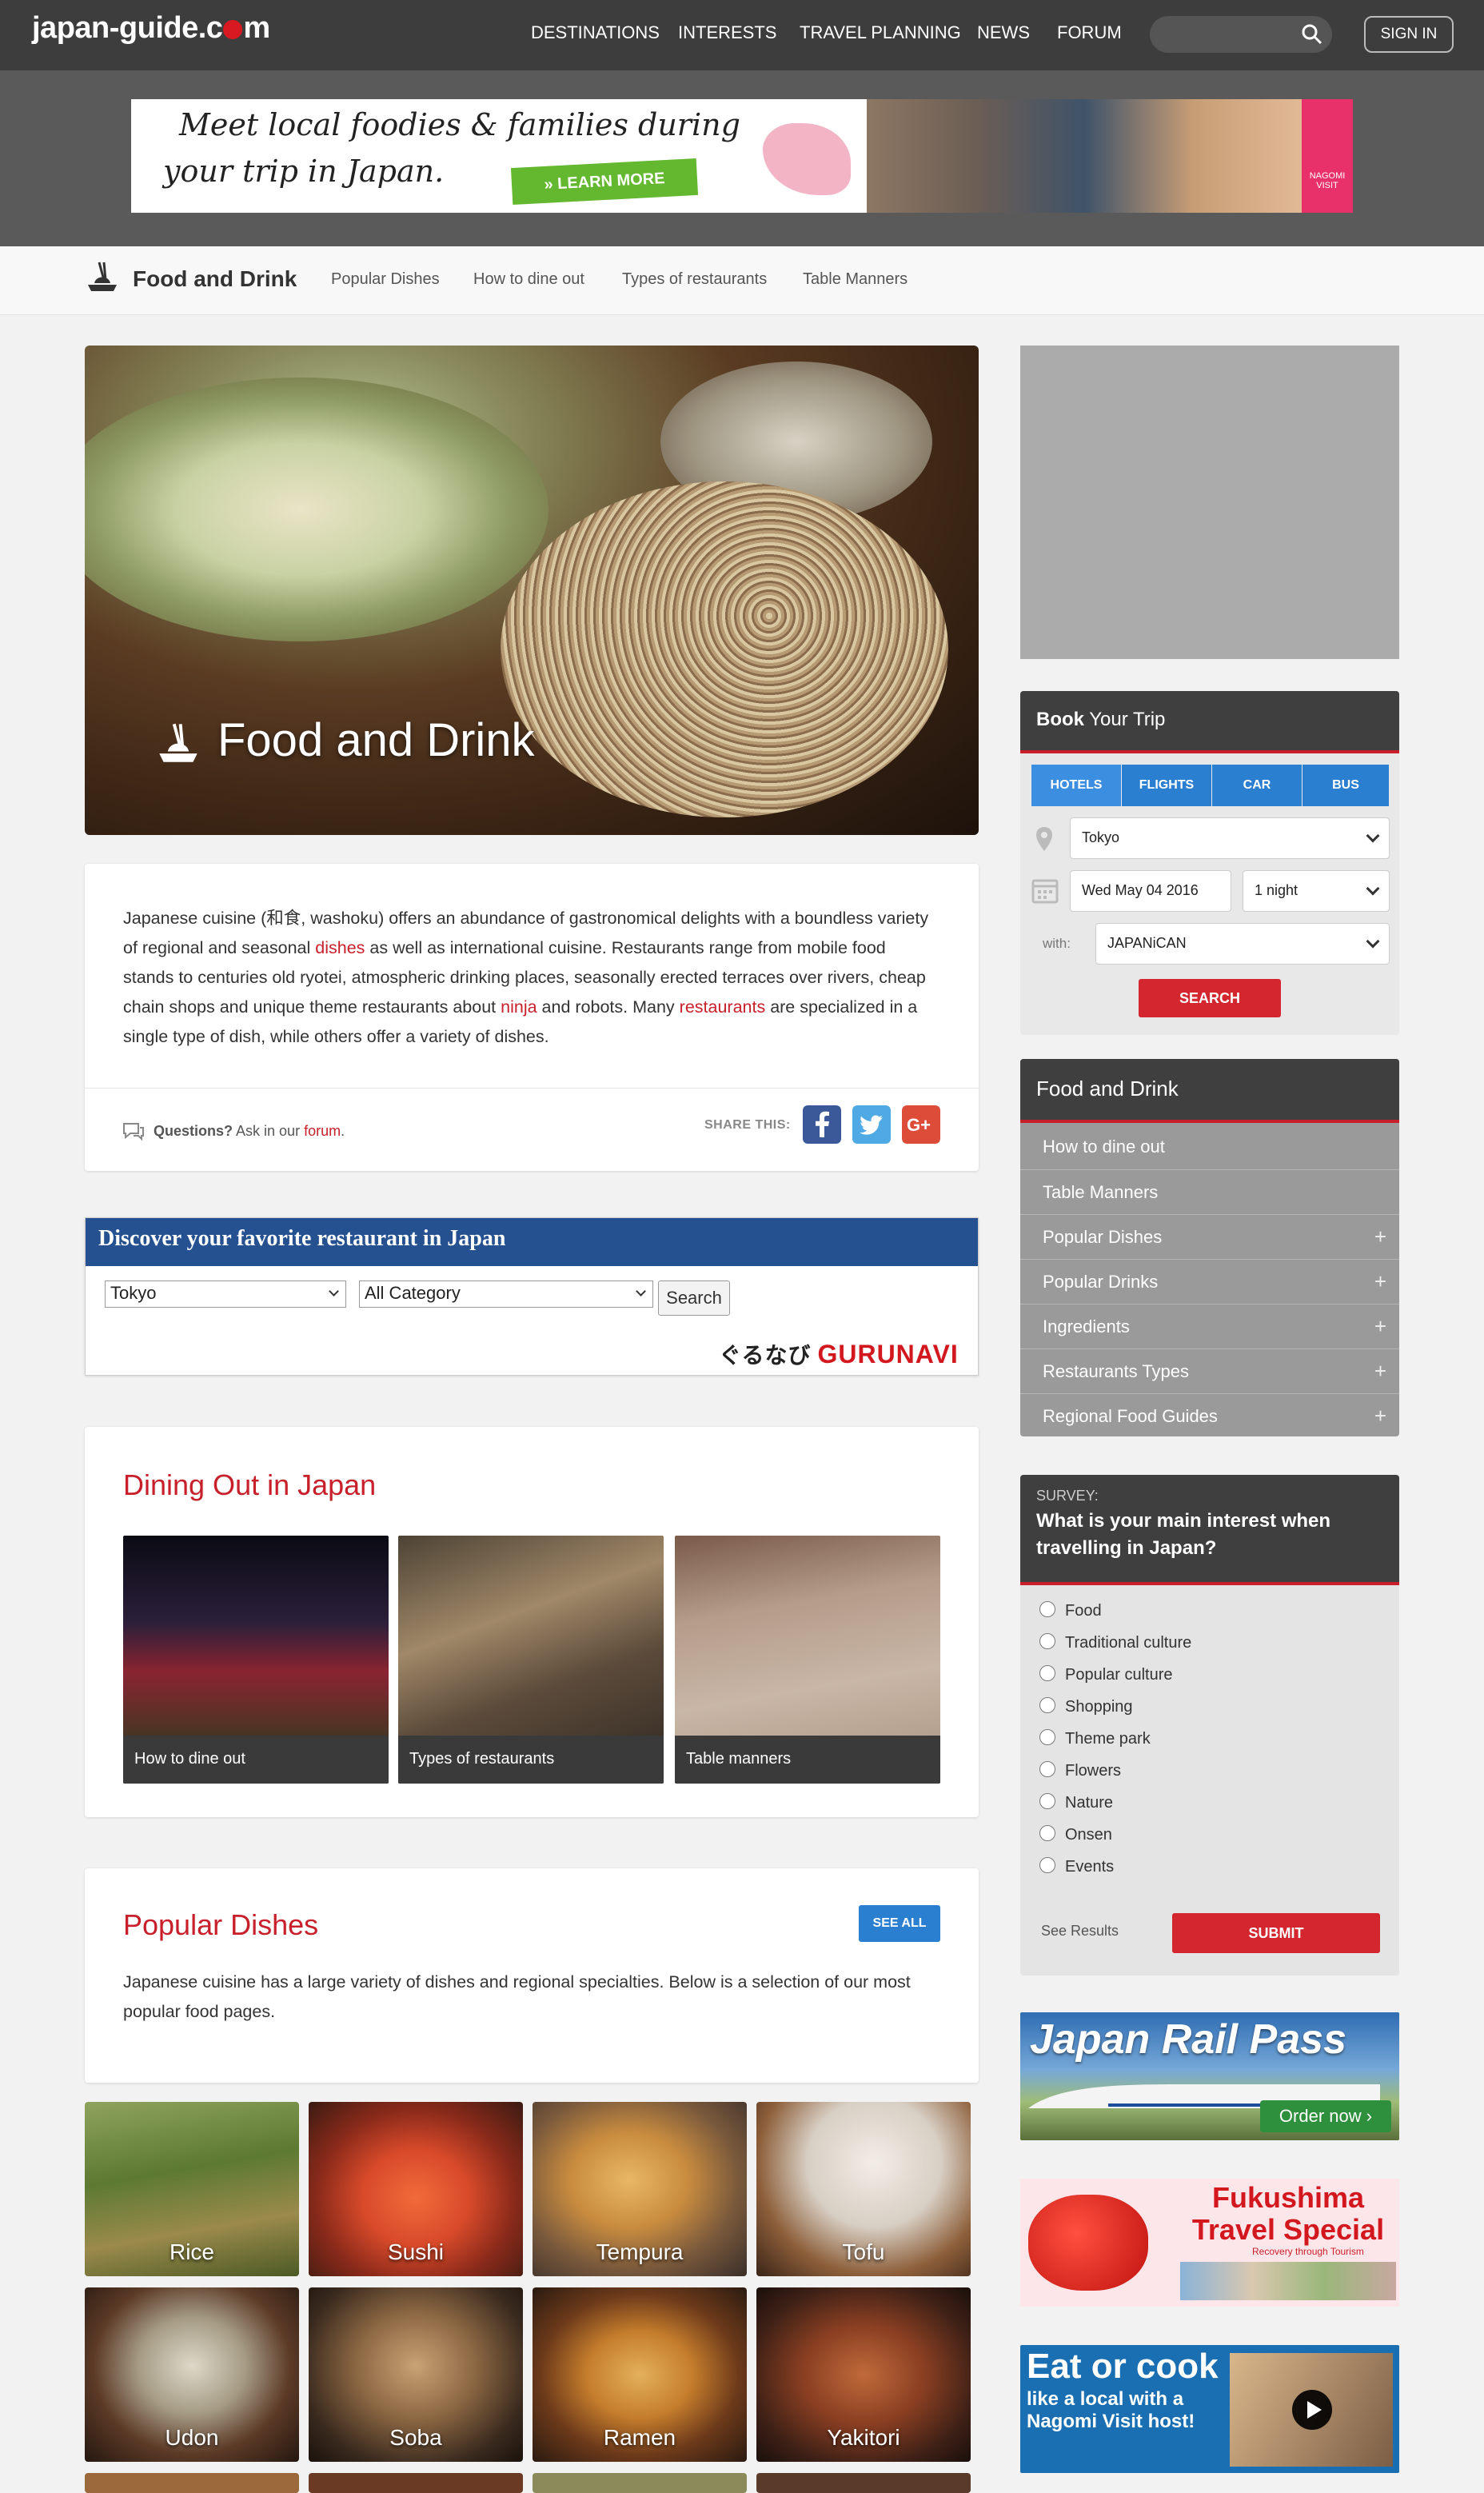  What do you see at coordinates (1209, 1191) in the screenshot?
I see `menu-item-table-manners: Table Manners` at bounding box center [1209, 1191].